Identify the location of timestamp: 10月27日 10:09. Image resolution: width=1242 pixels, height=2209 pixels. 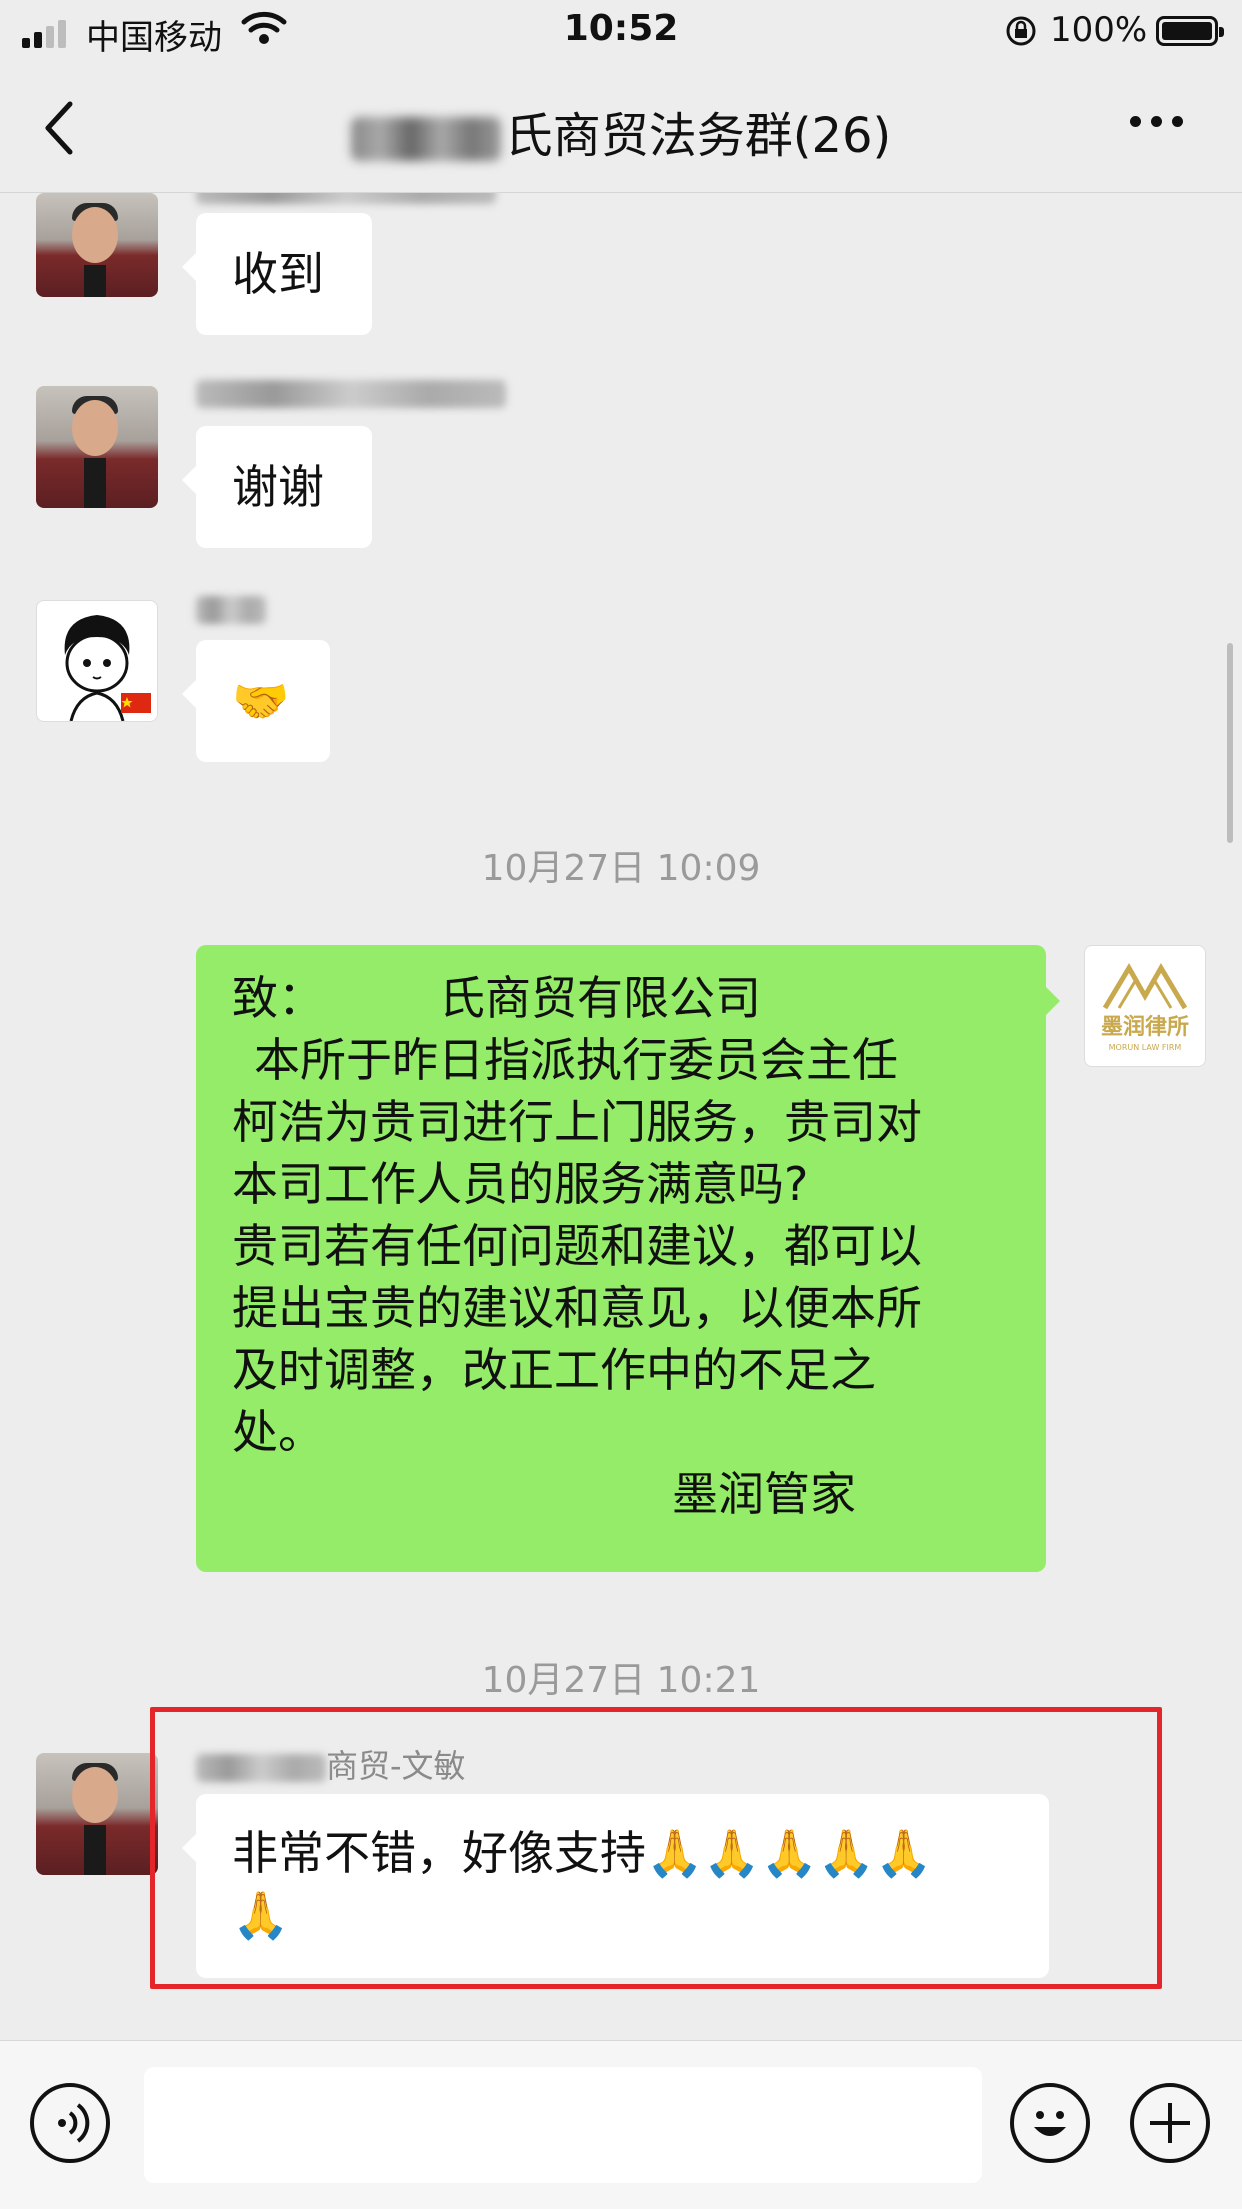
(621, 868).